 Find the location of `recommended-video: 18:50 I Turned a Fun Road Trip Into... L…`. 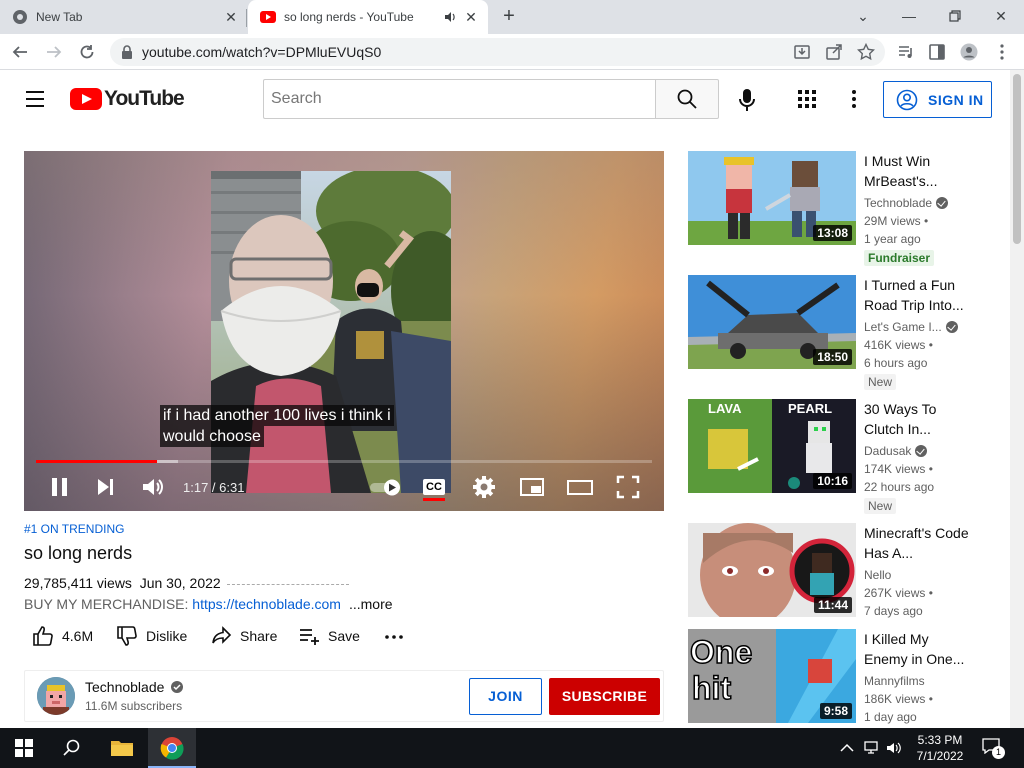

recommended-video: 18:50 I Turned a Fun Road Trip Into... L… is located at coordinates (848, 332).